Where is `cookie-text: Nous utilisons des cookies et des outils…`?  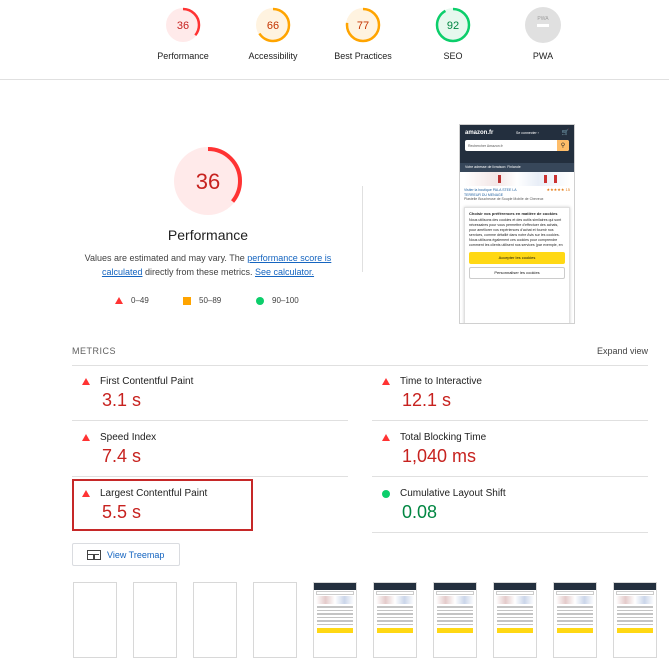
cookie-text: Nous utilisons des cookies et des outils… is located at coordinates (516, 232).